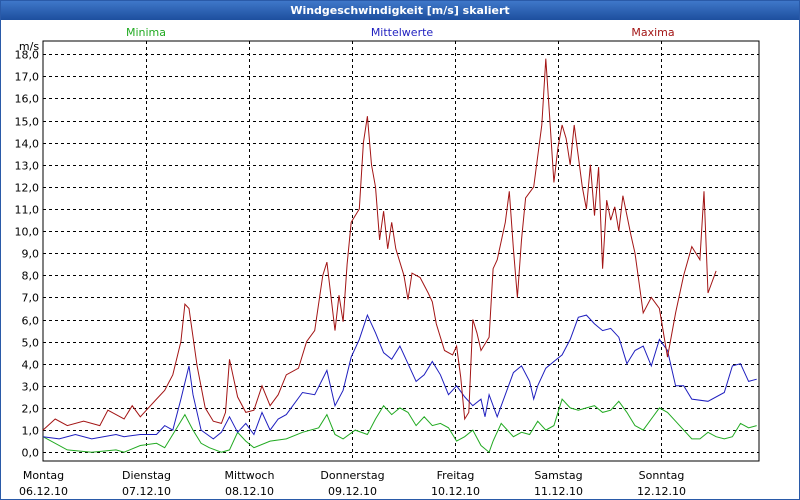  Describe the element at coordinates (662, 475) in the screenshot. I see `day-label: Sonntag` at that location.